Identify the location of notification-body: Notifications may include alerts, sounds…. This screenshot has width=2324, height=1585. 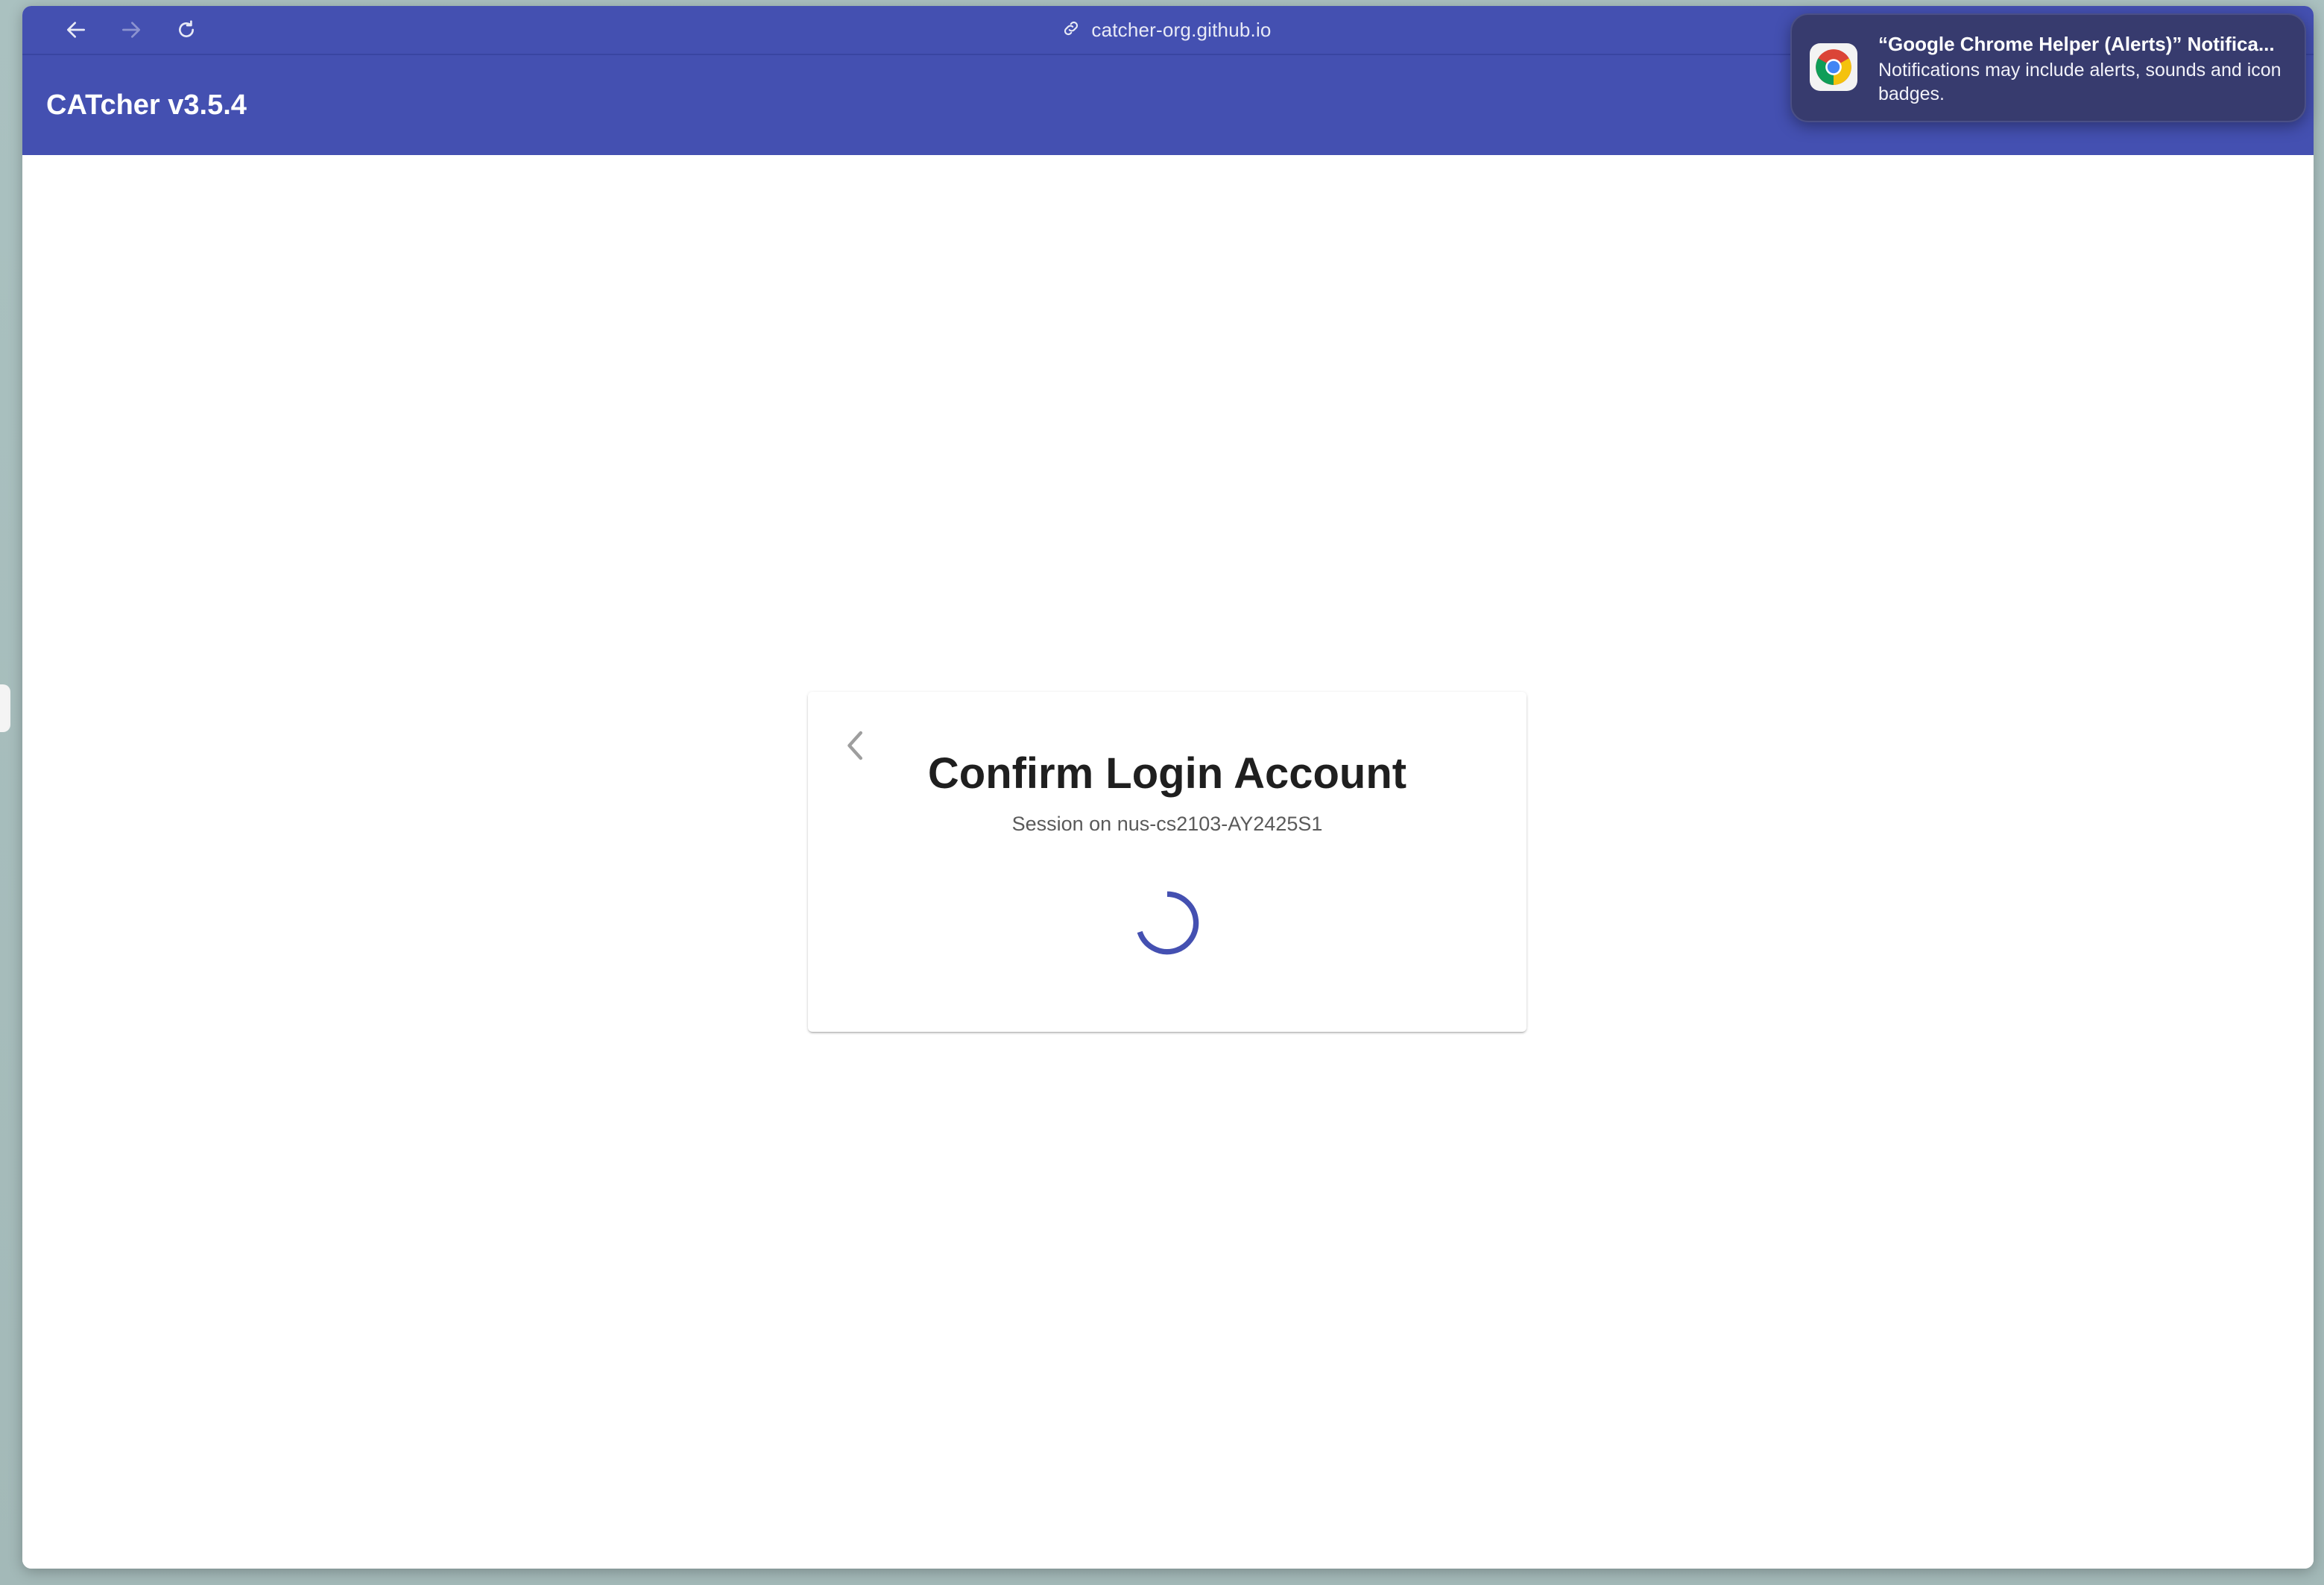
(2080, 82).